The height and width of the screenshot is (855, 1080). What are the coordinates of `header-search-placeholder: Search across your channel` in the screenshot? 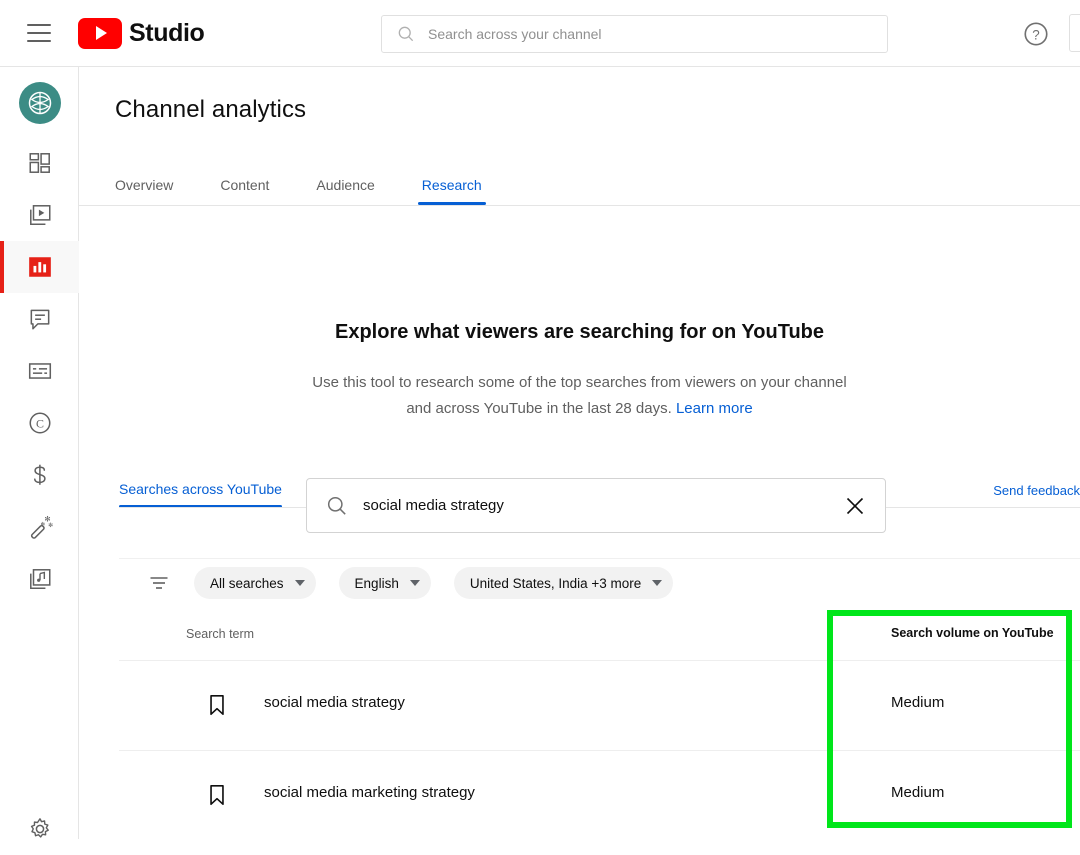 It's located at (515, 34).